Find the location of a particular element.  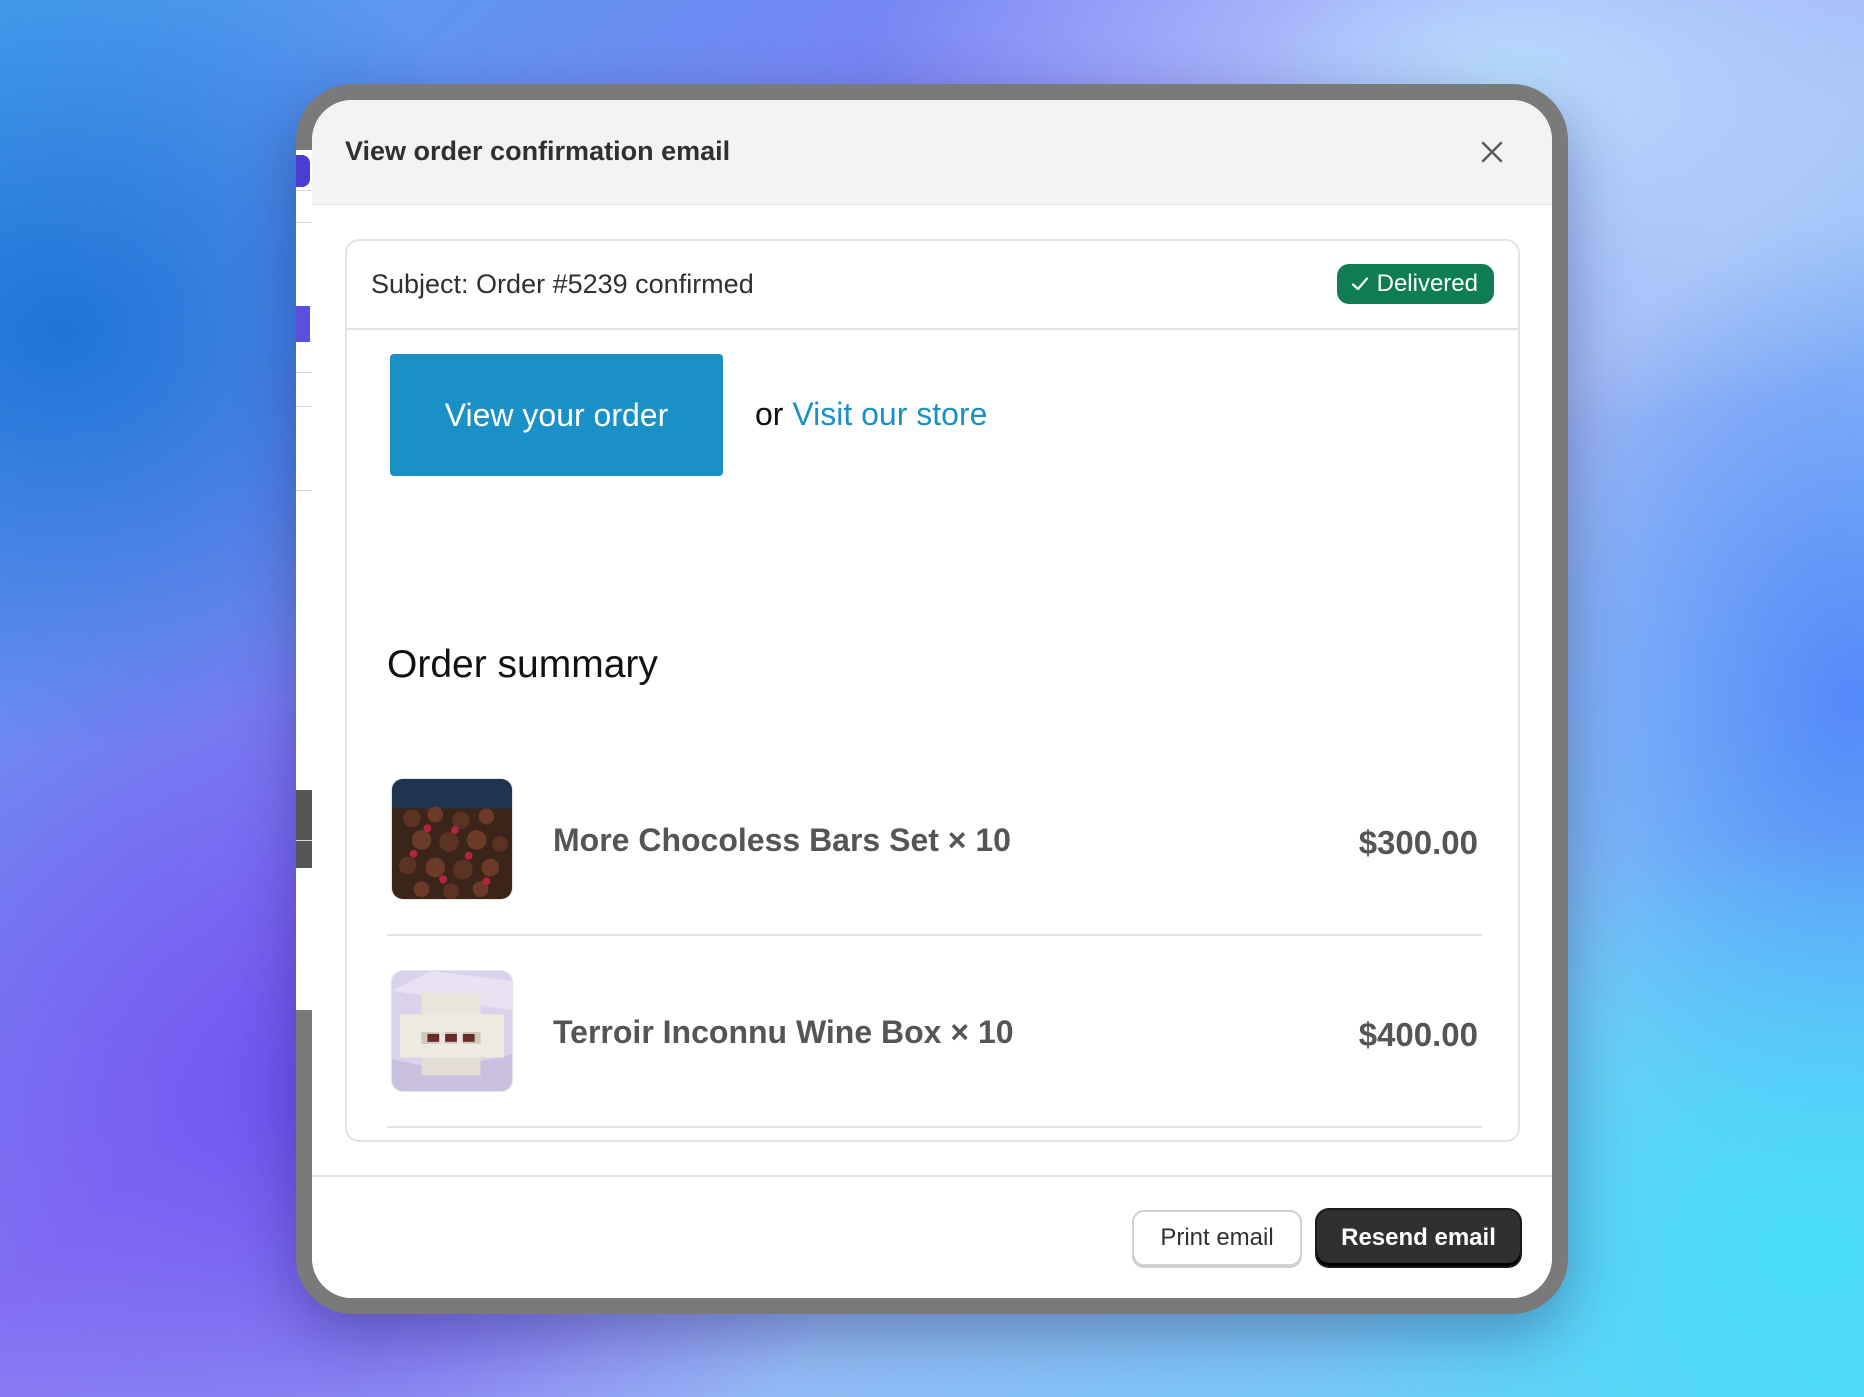

order-item: More Chocoless Bars Set × 10 $300.00 is located at coordinates (934, 840).